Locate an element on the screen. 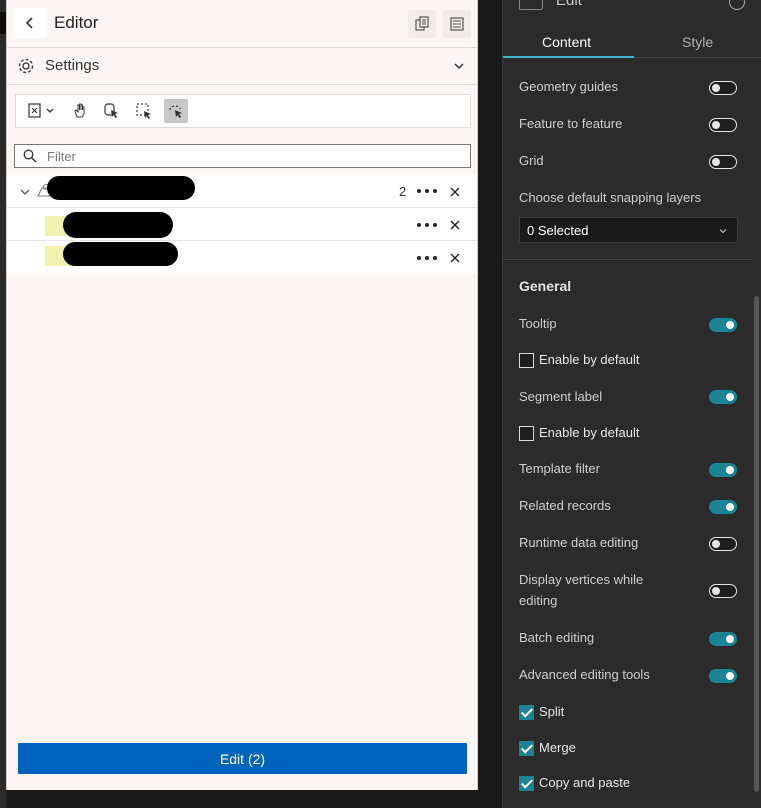  tooltip-toggle is located at coordinates (723, 325).